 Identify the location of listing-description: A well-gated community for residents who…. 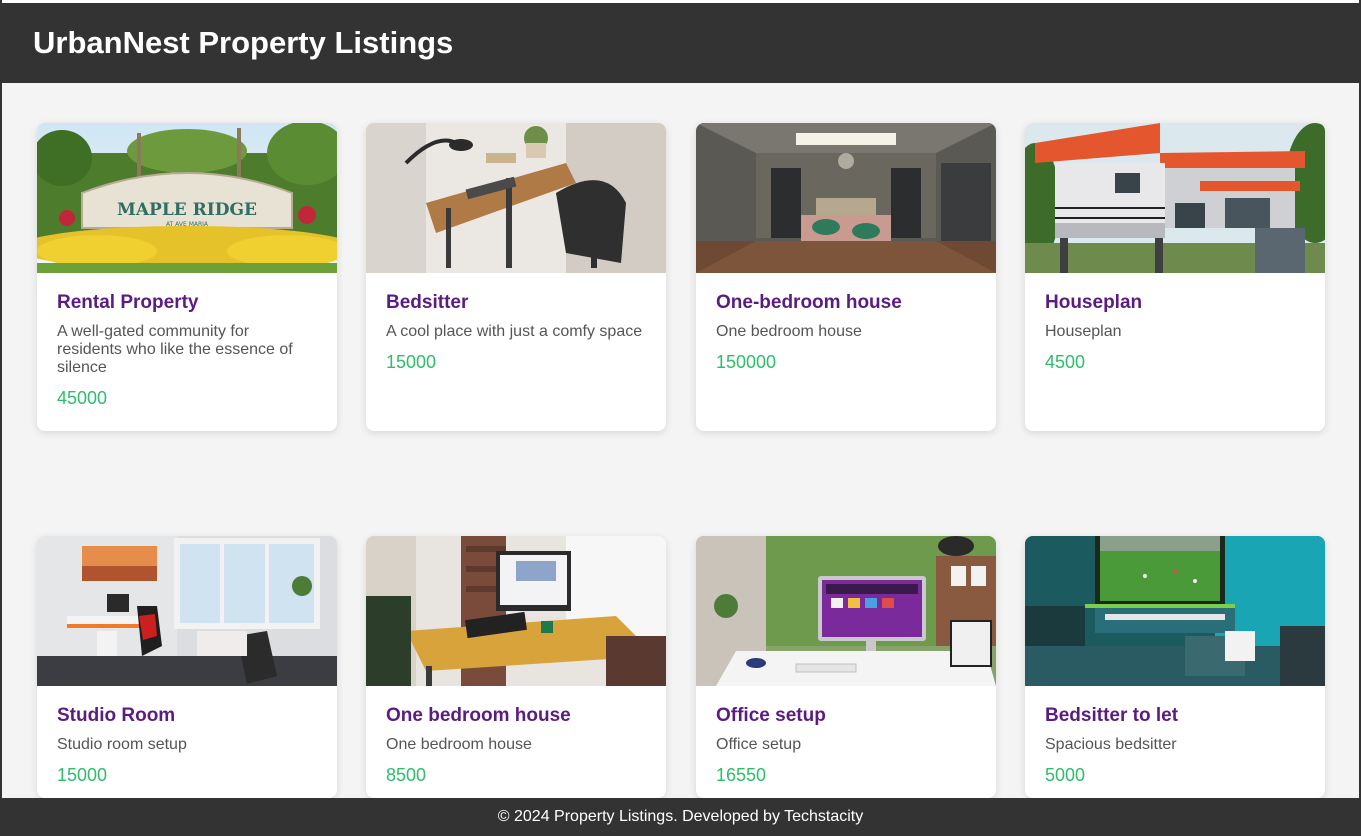
(175, 349).